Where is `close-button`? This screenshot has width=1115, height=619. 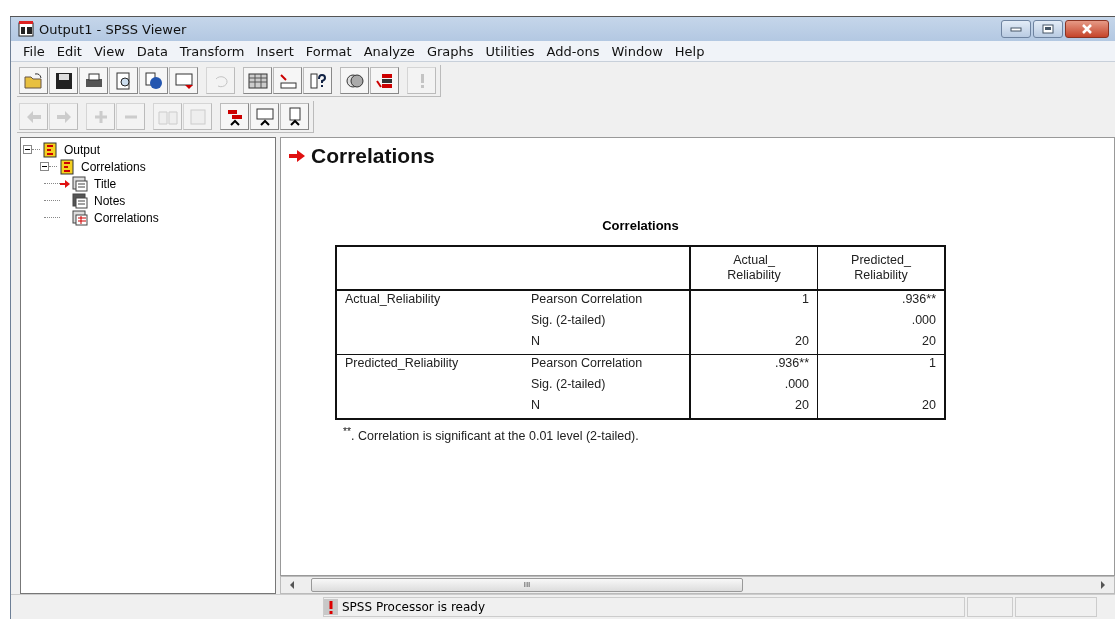
close-button is located at coordinates (1087, 29).